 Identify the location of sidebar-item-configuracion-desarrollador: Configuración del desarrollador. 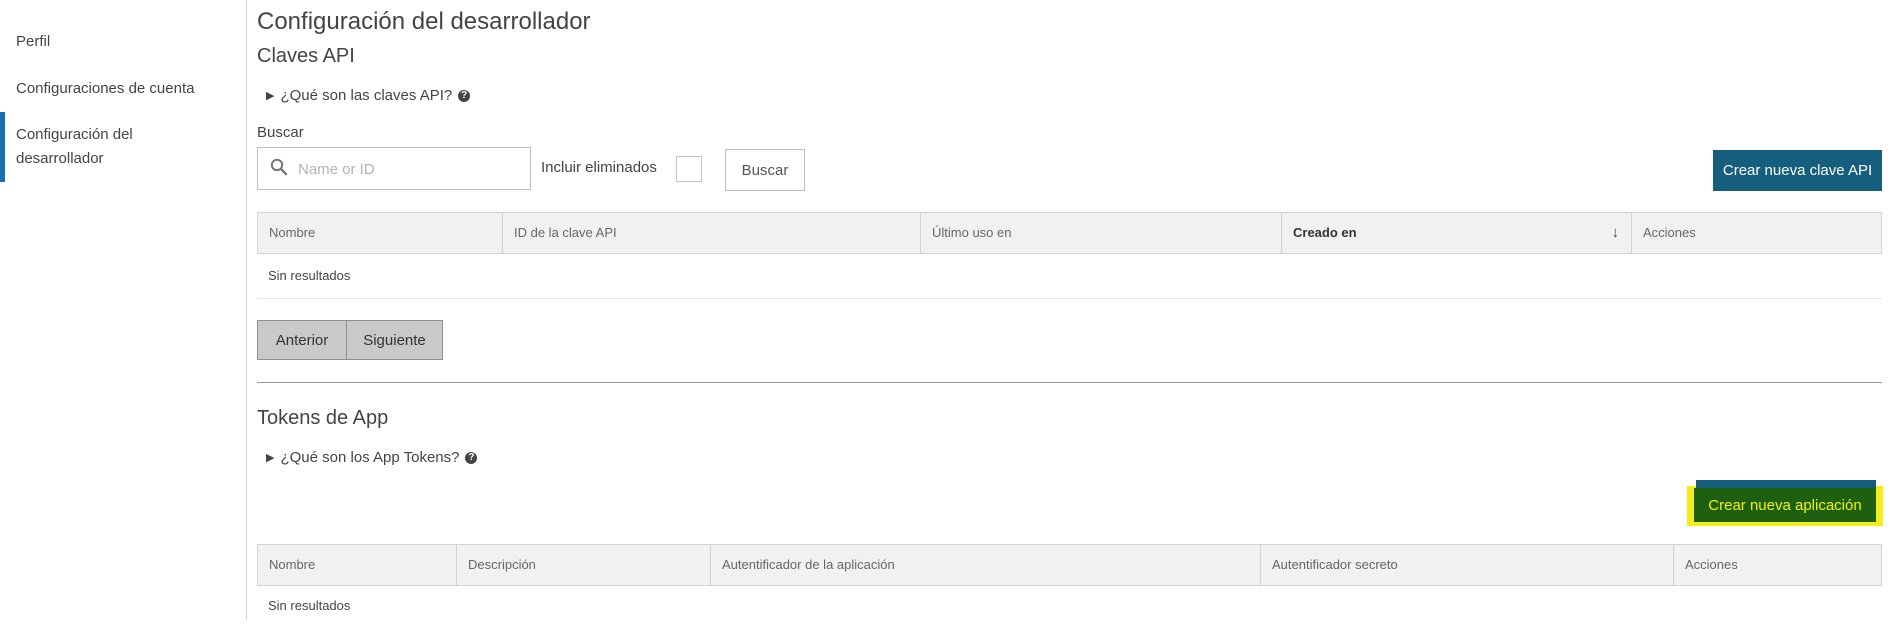
(74, 147).